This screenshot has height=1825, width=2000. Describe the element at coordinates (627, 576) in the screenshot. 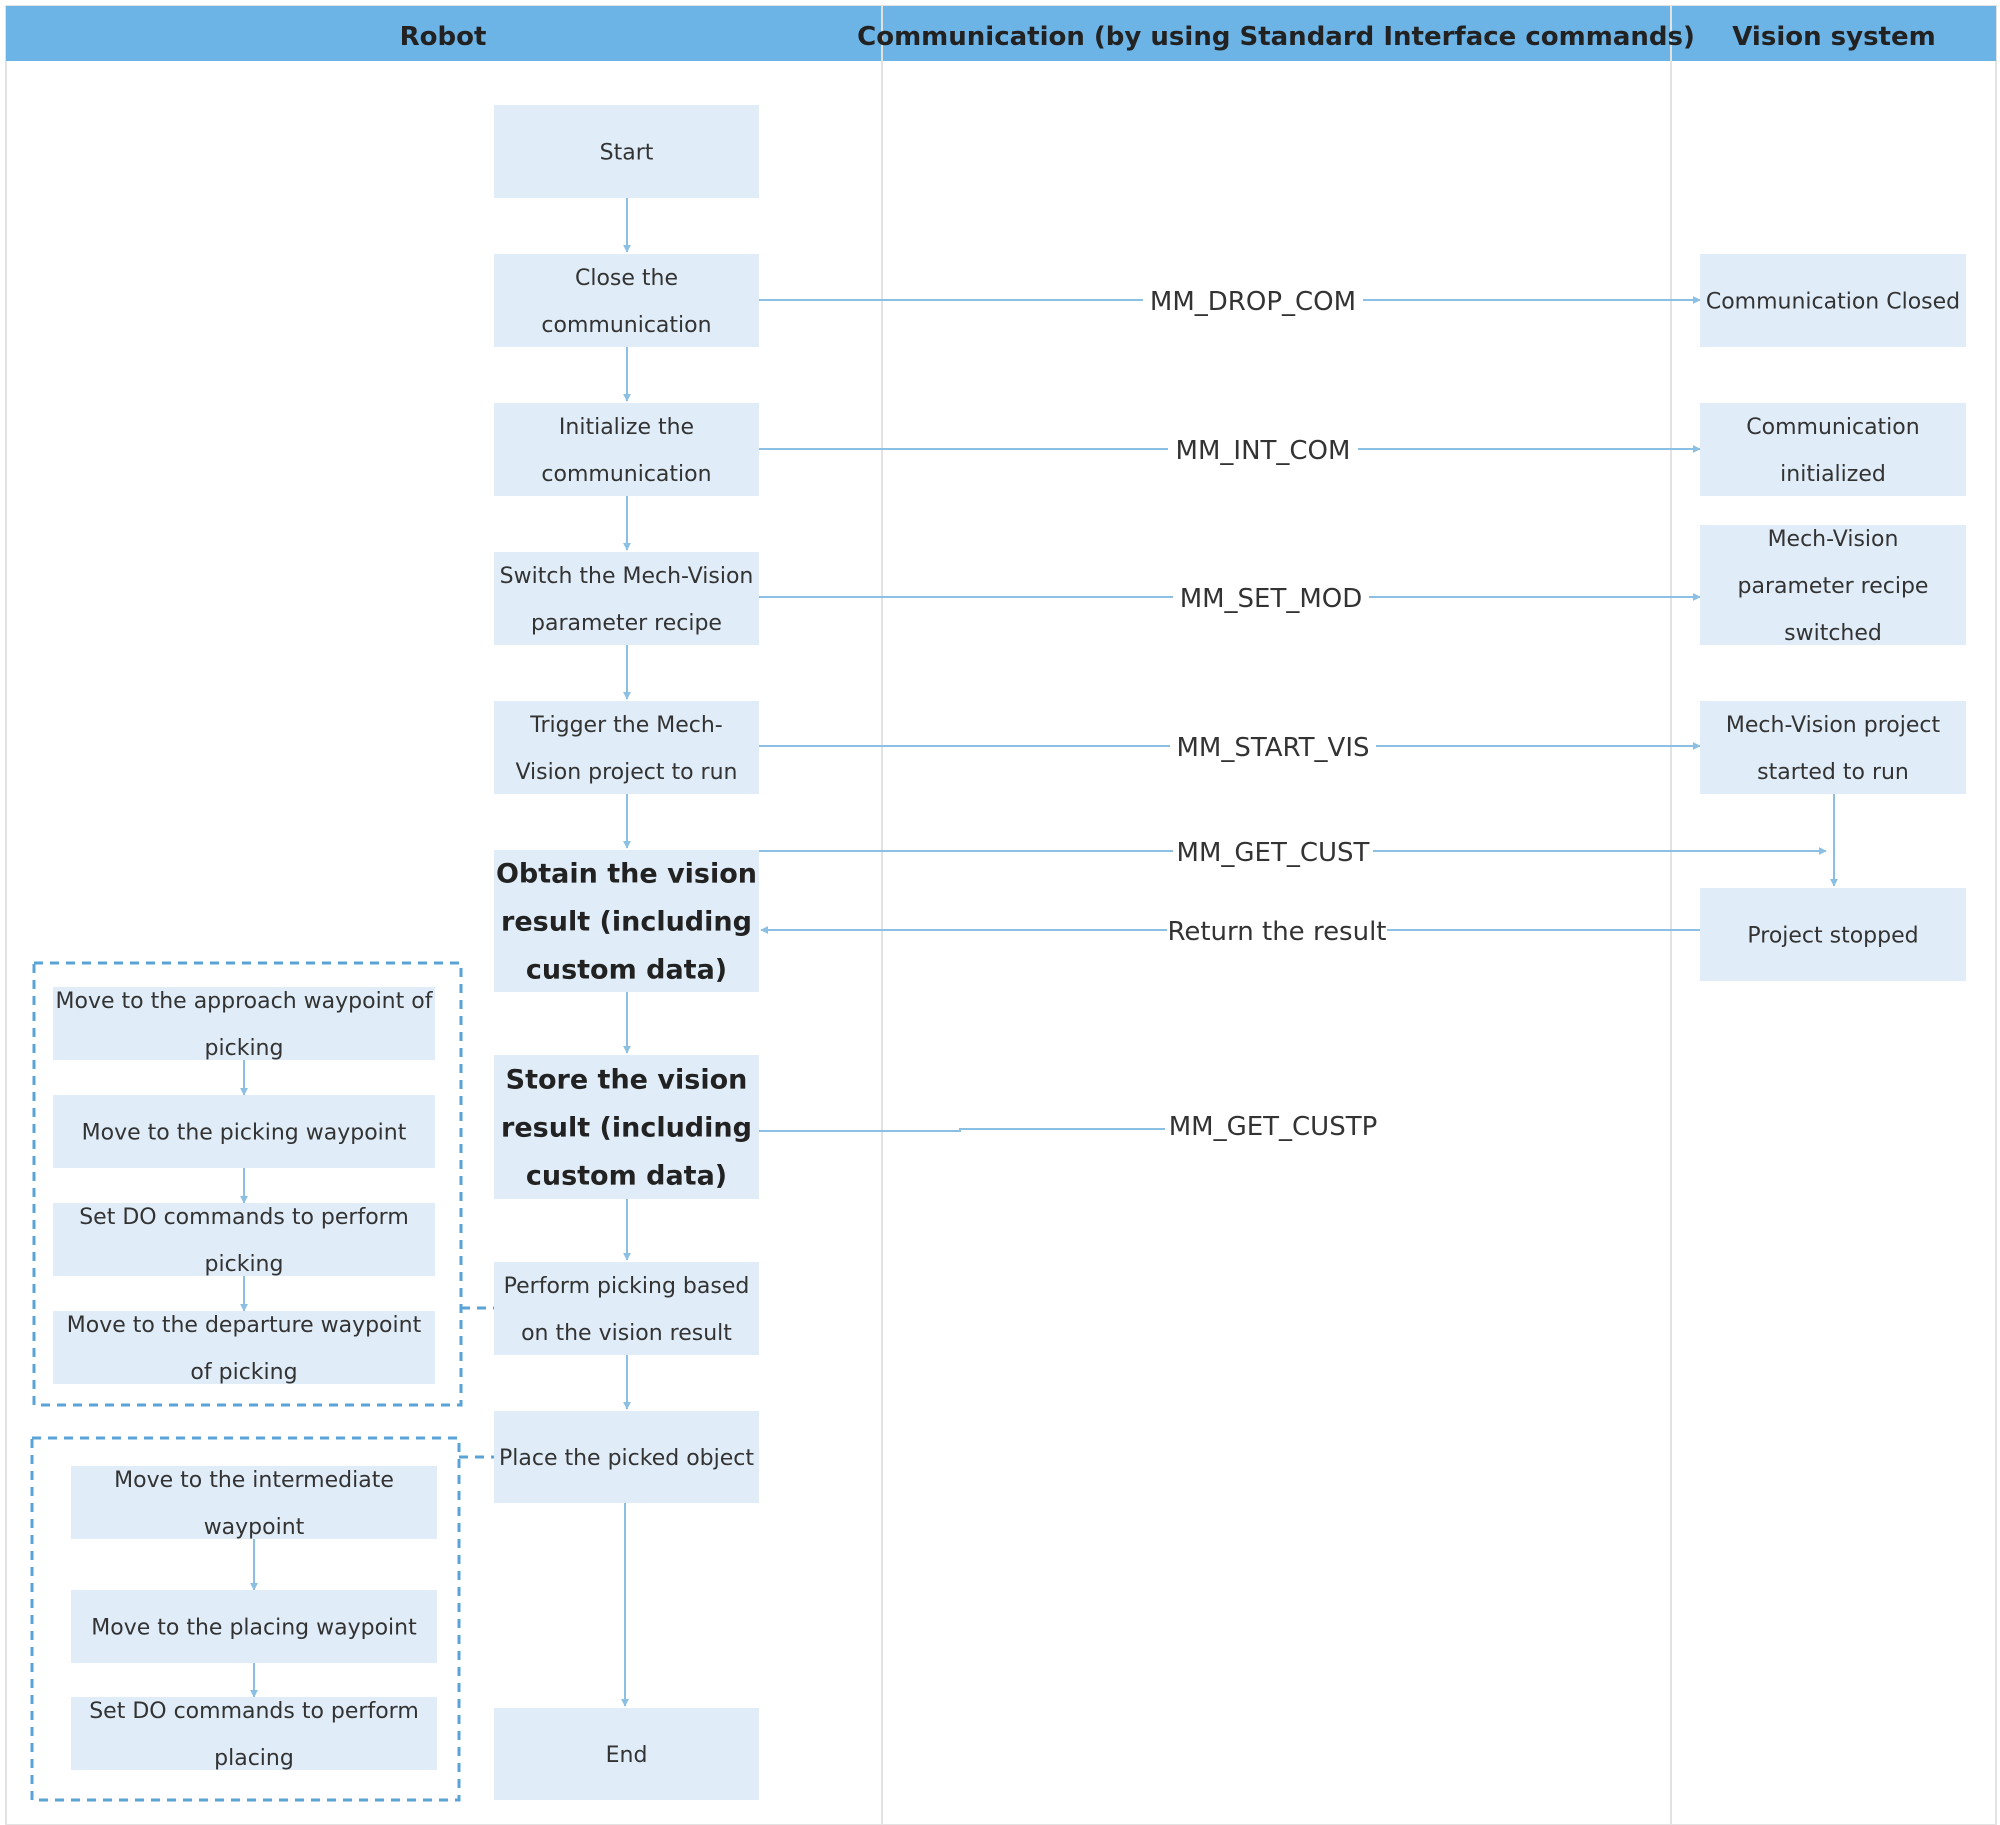

I see `step-switch-recipe-label-line: Switch the Mech-Vision` at that location.